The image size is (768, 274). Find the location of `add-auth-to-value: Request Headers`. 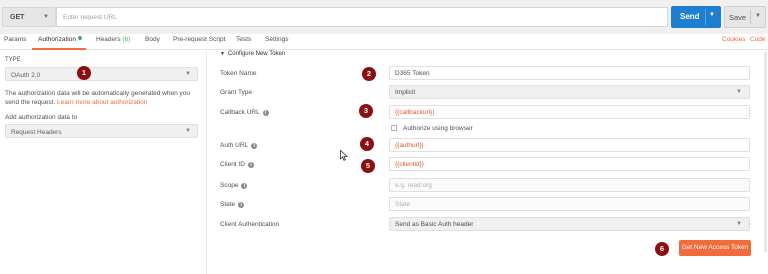

add-auth-to-value: Request Headers is located at coordinates (36, 132).